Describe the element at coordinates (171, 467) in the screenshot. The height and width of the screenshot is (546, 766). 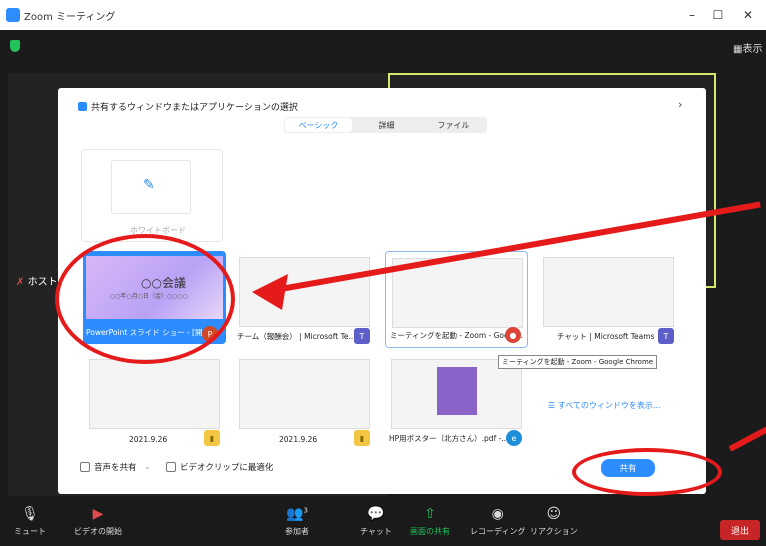
I see `optimize-video-checkbox` at that location.